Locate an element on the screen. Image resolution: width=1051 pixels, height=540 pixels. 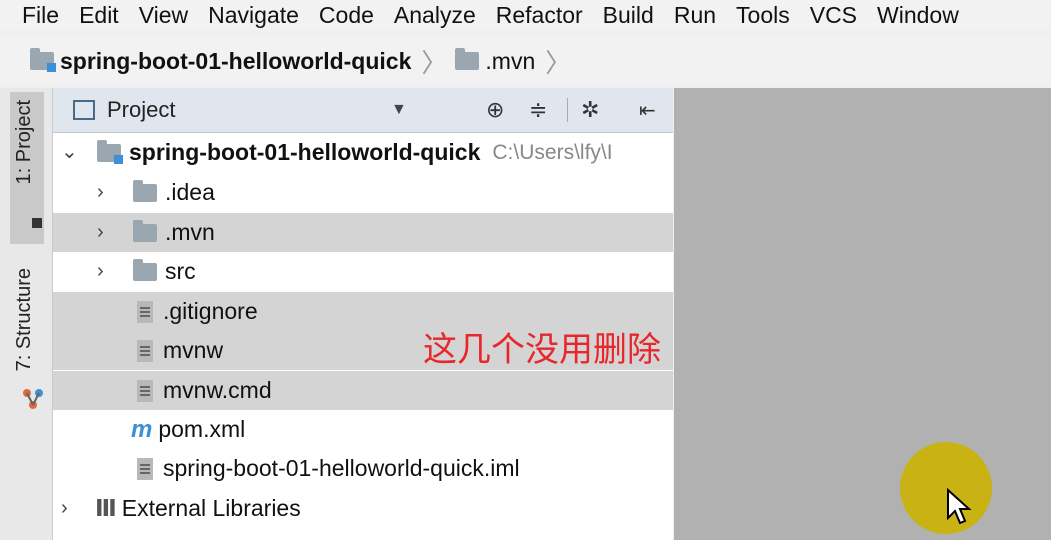
maven-icon: m is located at coordinates (142, 429).